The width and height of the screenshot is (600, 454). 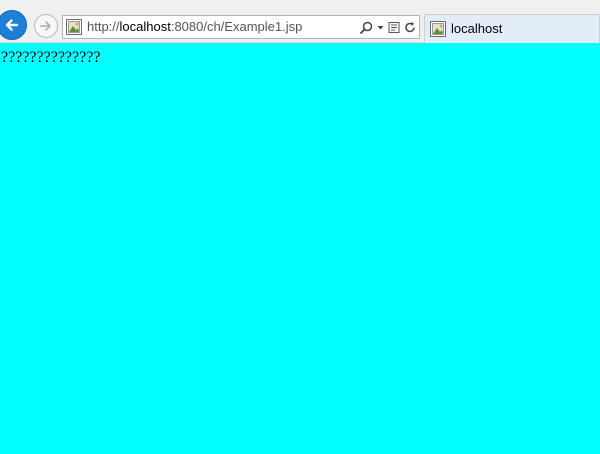 What do you see at coordinates (438, 29) in the screenshot?
I see `tab-favicon-icon` at bounding box center [438, 29].